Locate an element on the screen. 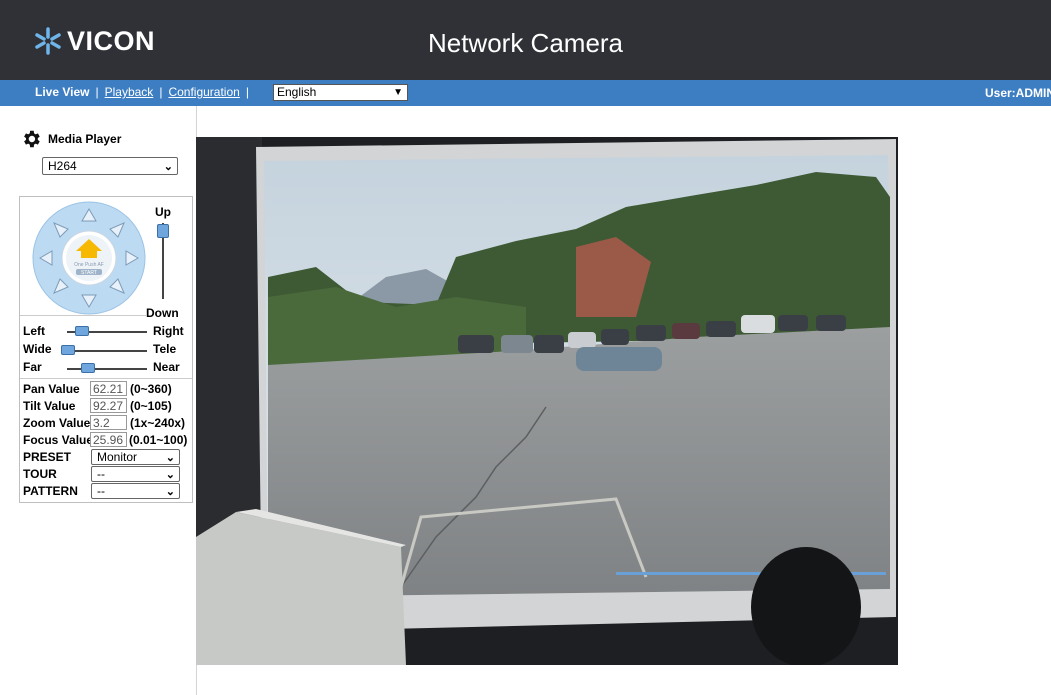 This screenshot has height=695, width=1051. left-label: Left is located at coordinates (34, 331).